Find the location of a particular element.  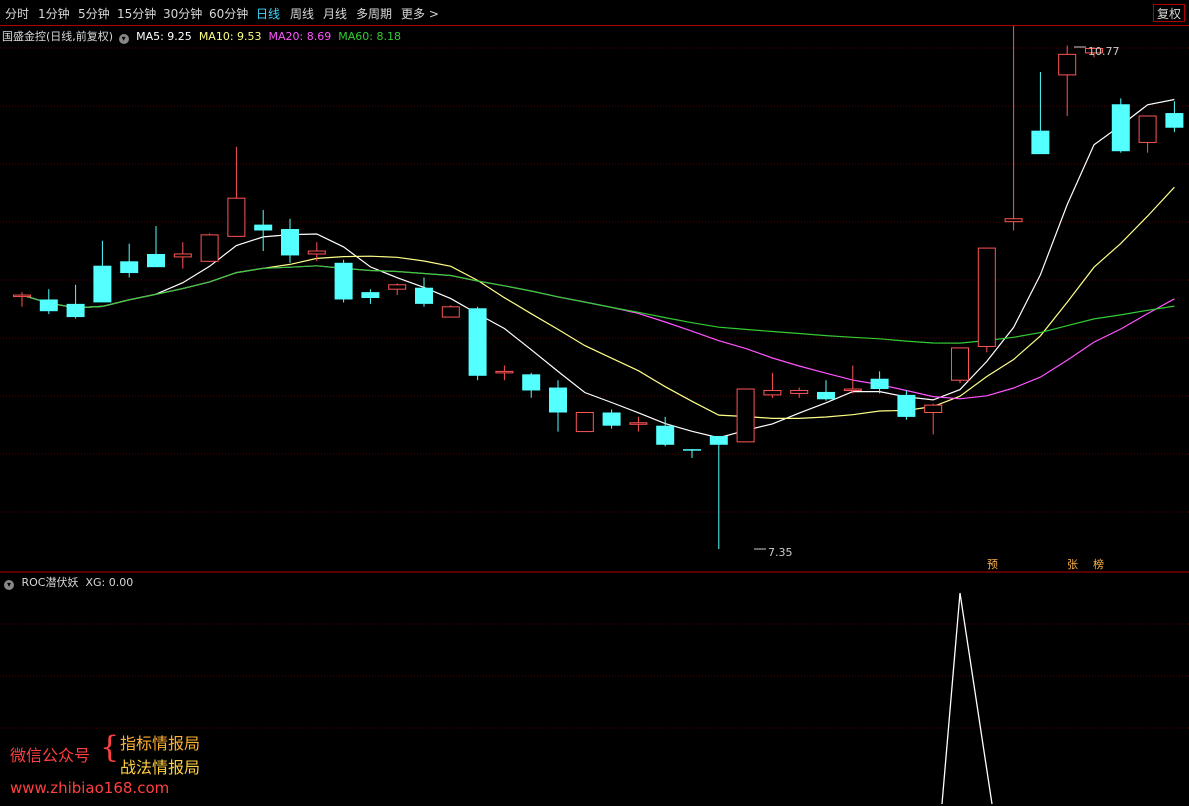

xg-signal-line is located at coordinates (967, 698).